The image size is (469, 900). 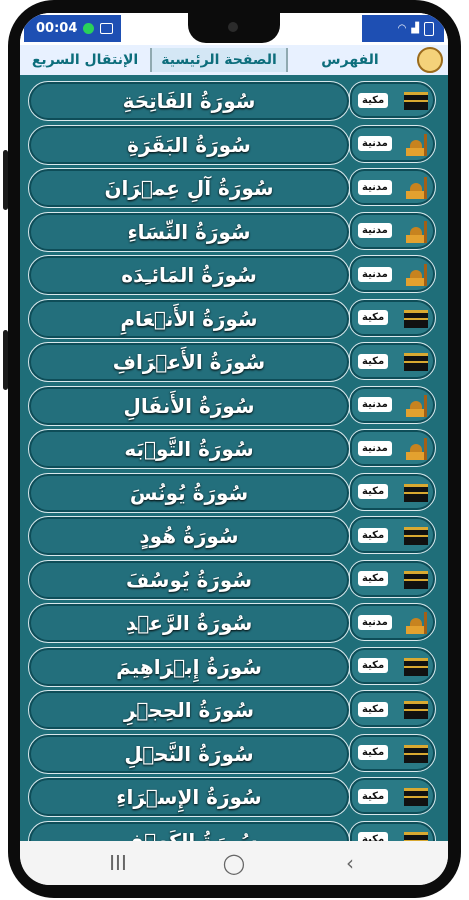 What do you see at coordinates (189, 797) in the screenshot?
I see `surah-name-button: سُورَةُ الإِسۡرَاءِ` at bounding box center [189, 797].